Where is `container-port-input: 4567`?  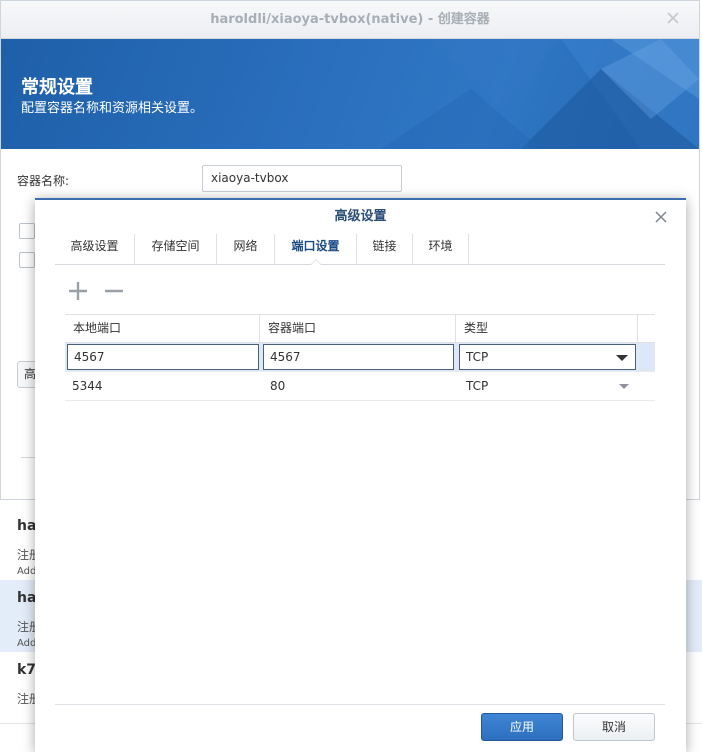
container-port-input: 4567 is located at coordinates (358, 357).